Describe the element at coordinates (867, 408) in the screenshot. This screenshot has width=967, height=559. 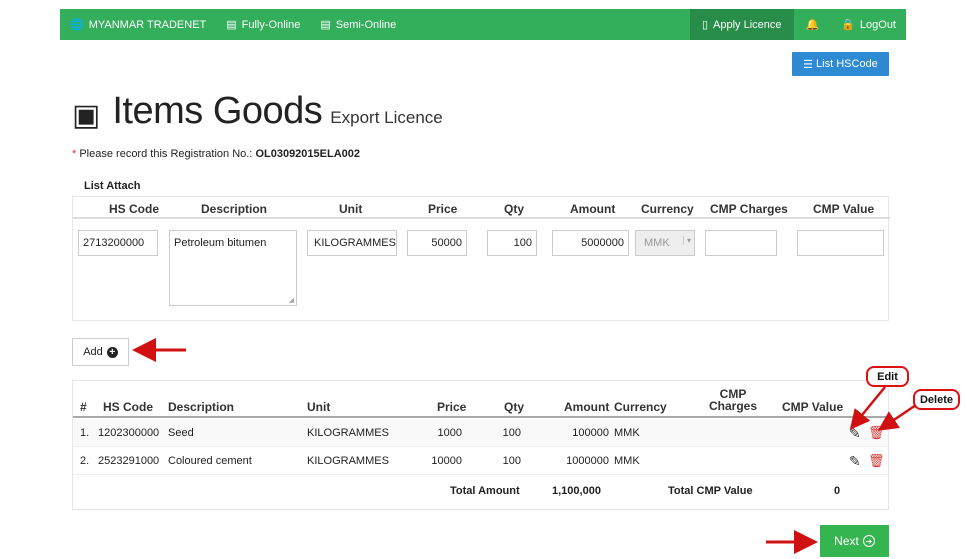
I see `edit-arrow` at that location.